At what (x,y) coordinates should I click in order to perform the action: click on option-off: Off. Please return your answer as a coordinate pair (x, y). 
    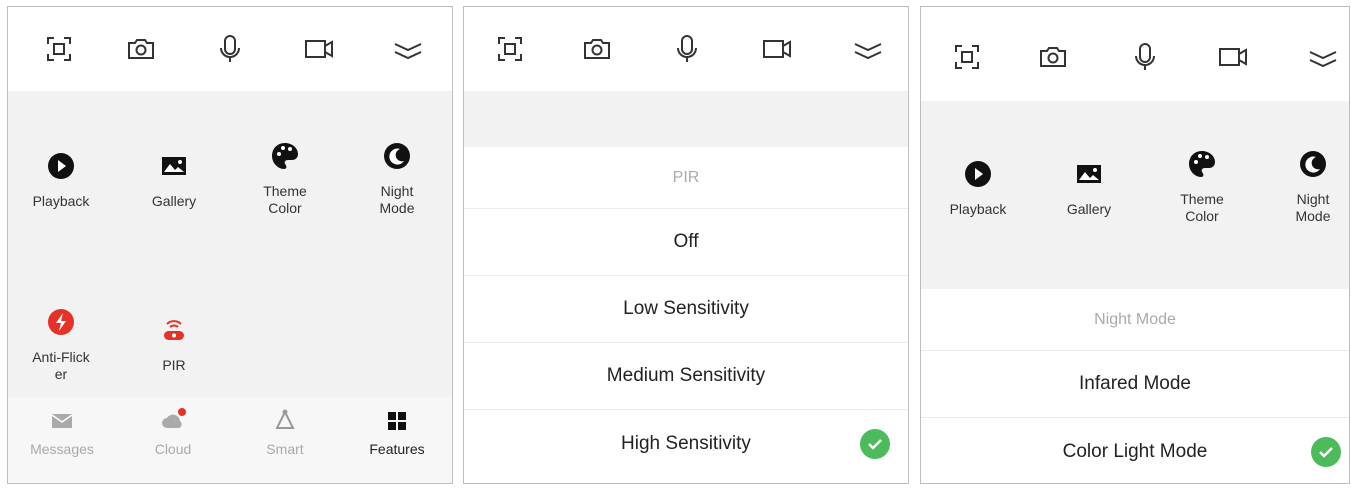
    Looking at the image, I should click on (686, 242).